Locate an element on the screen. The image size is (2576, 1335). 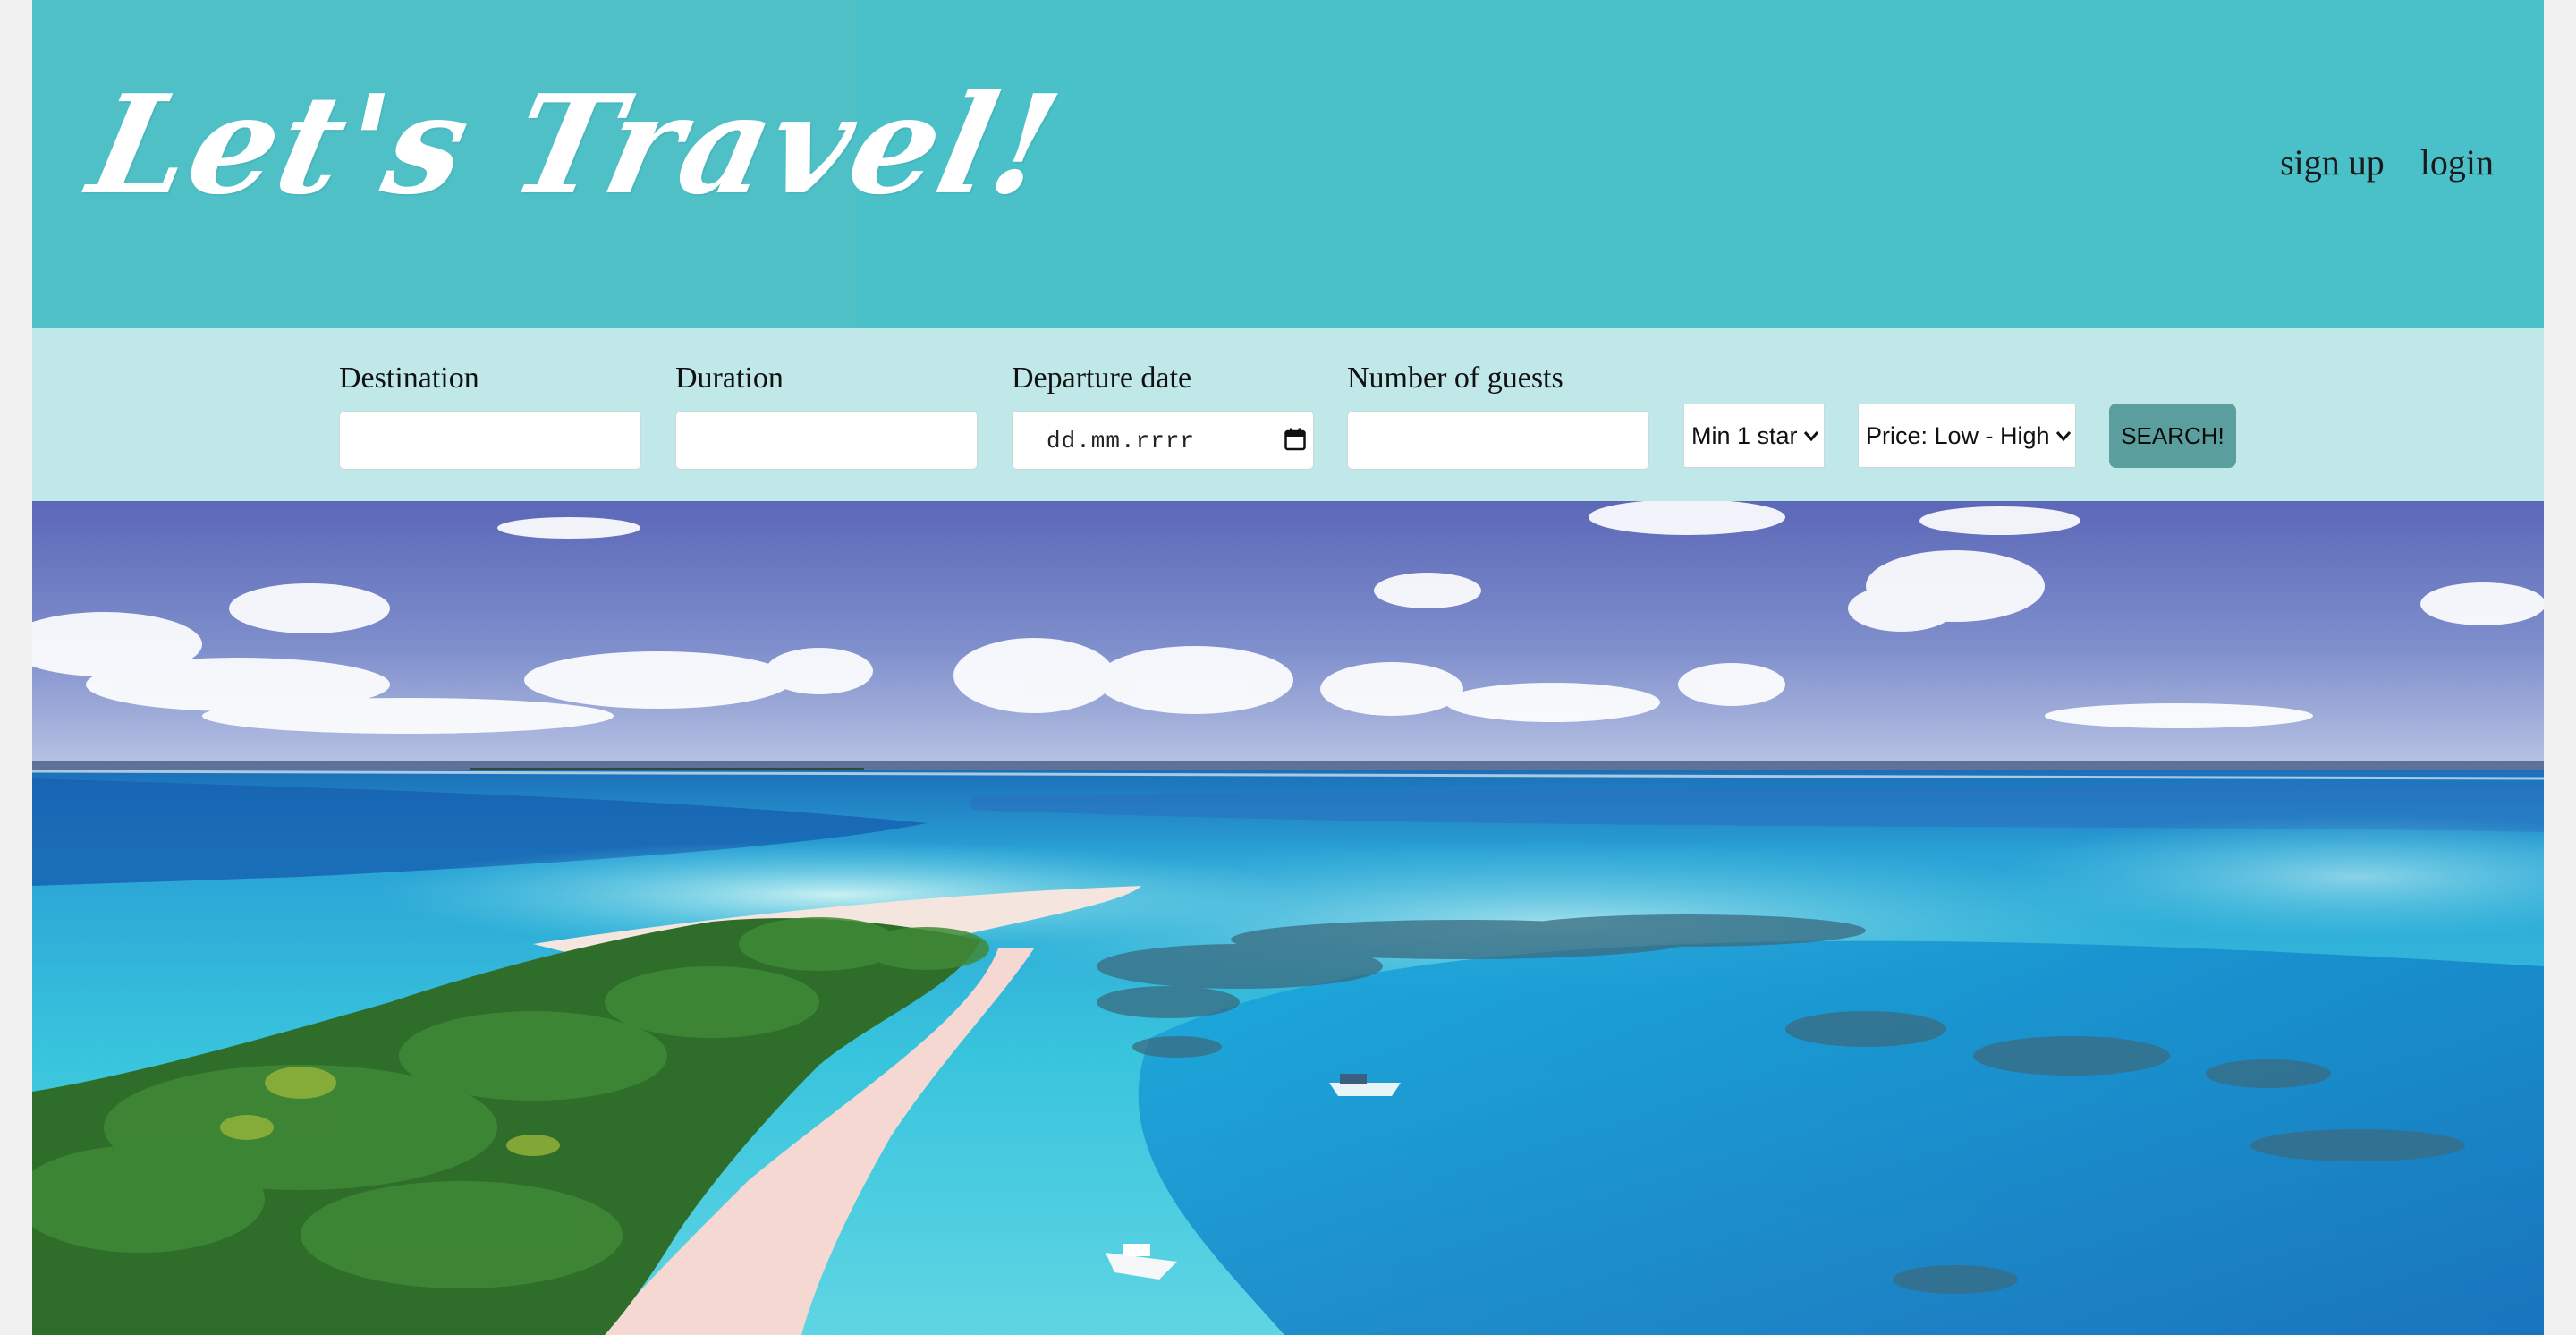
min-stars-value: Min 1 star is located at coordinates (1744, 435).